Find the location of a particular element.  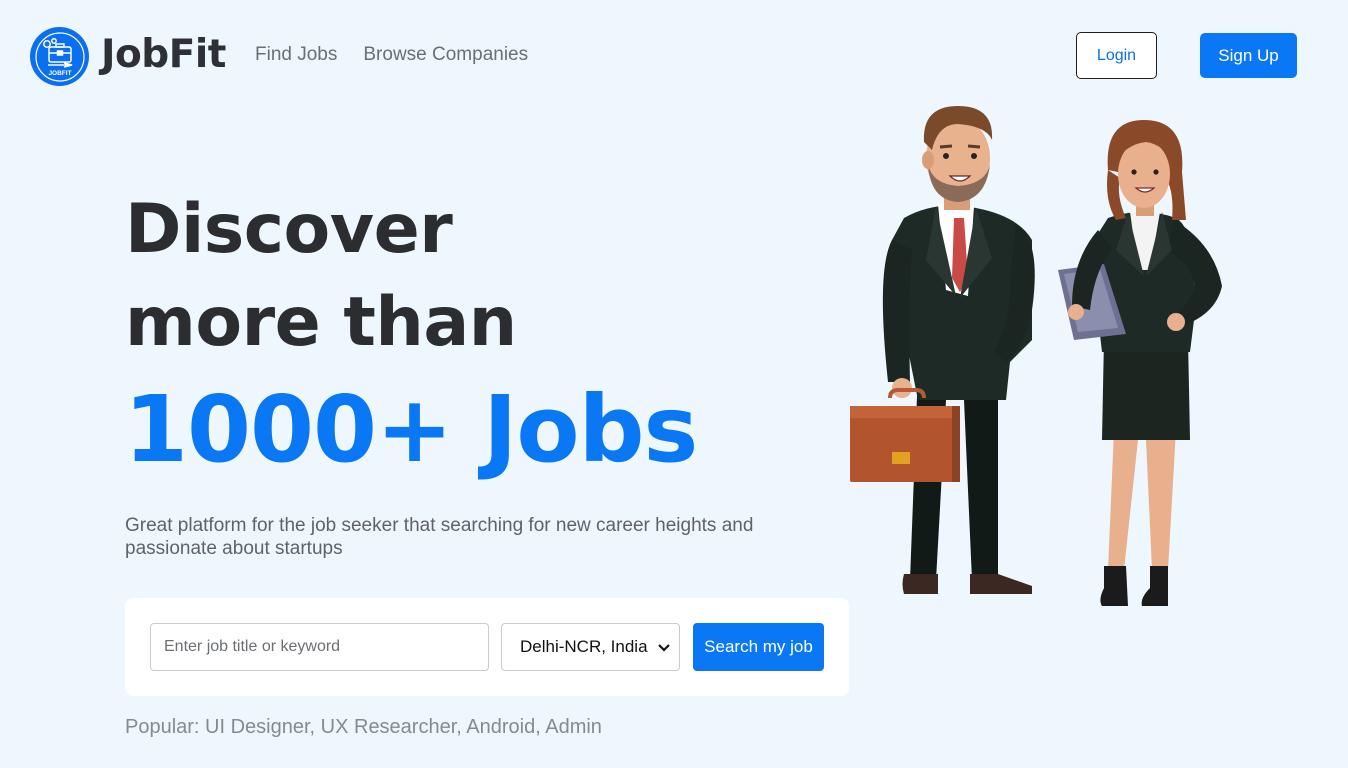

login-button: Login is located at coordinates (1116, 55).